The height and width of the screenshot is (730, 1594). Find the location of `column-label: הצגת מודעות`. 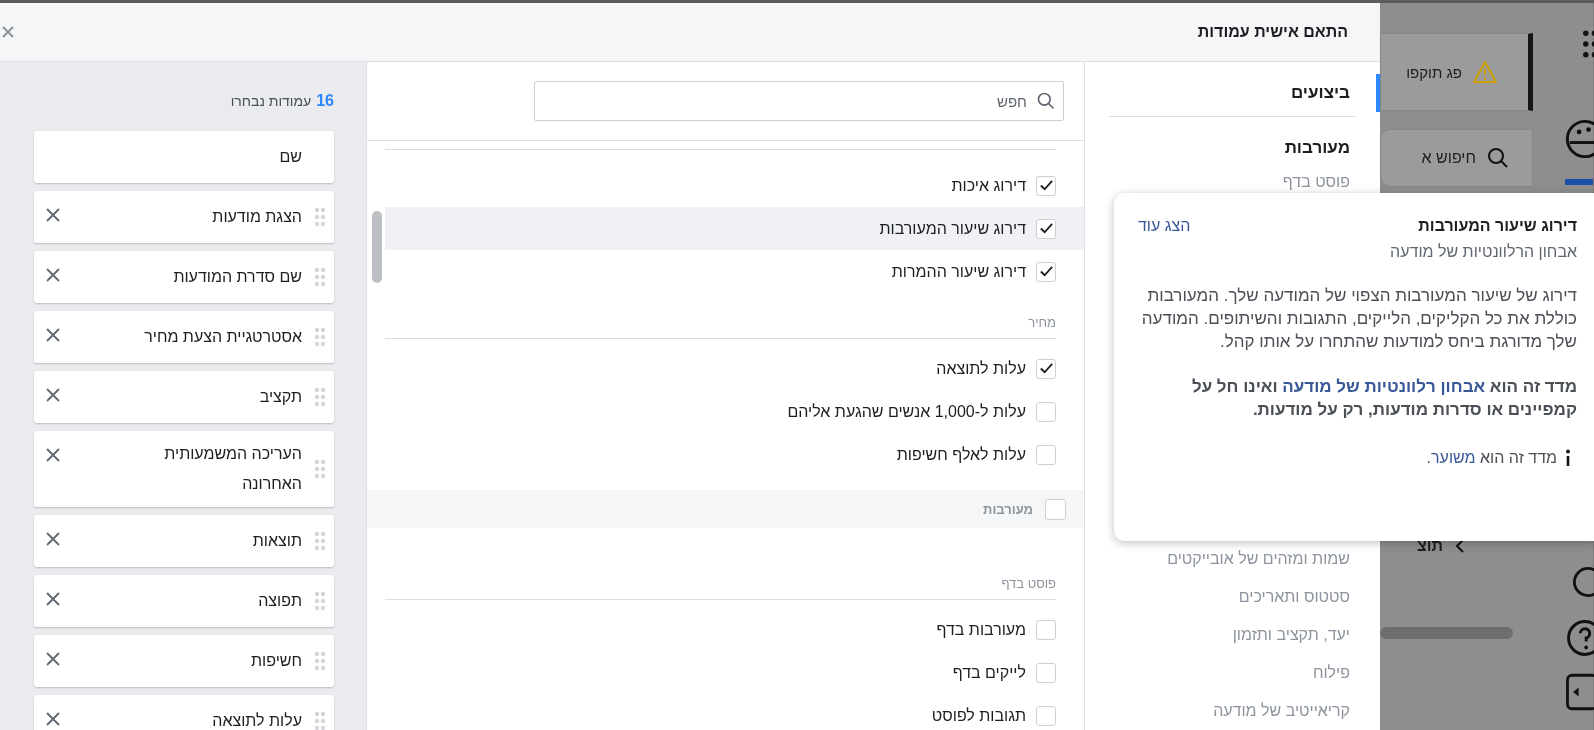

column-label: הצגת מודעות is located at coordinates (256, 217).